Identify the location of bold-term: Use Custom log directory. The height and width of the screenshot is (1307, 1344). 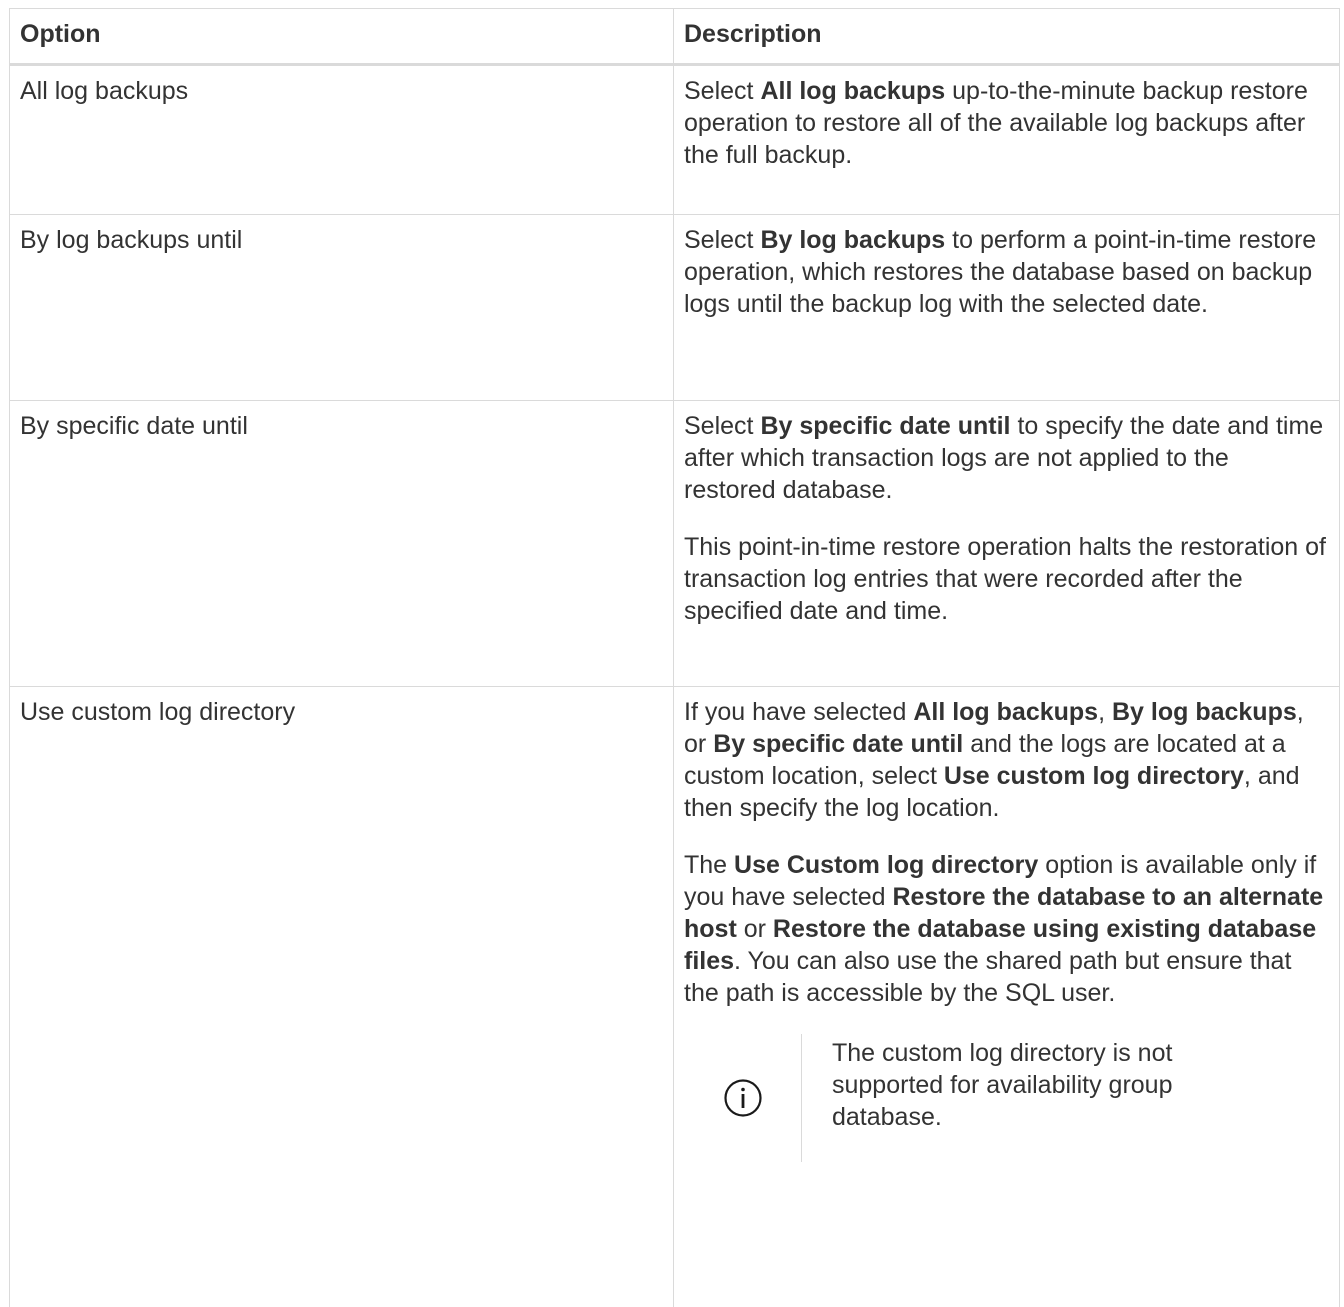
(886, 865).